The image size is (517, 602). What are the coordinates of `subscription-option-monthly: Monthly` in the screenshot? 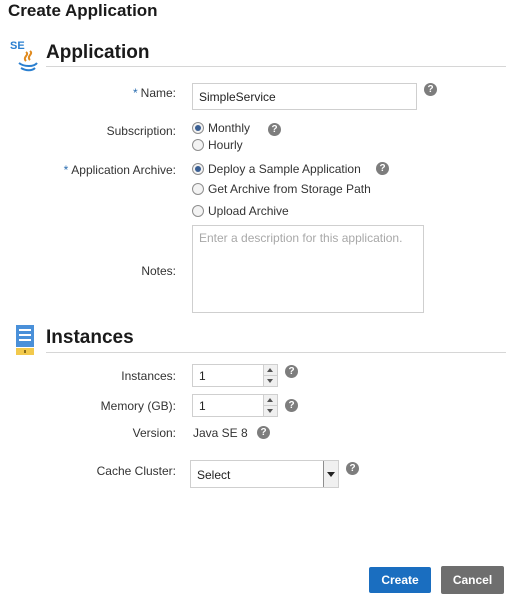 It's located at (221, 128).